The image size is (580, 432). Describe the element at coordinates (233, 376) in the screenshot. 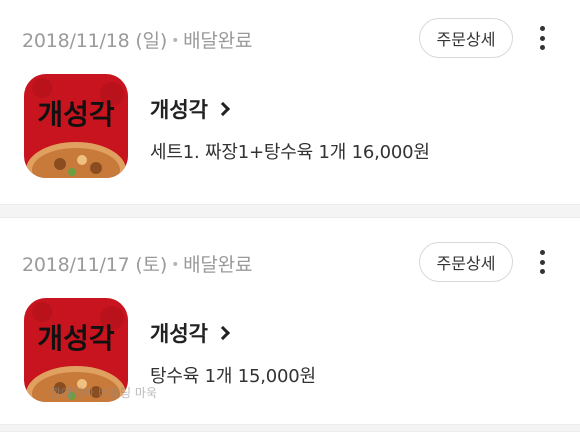

I see `order-items: 탕수육 1개 15,000원` at that location.